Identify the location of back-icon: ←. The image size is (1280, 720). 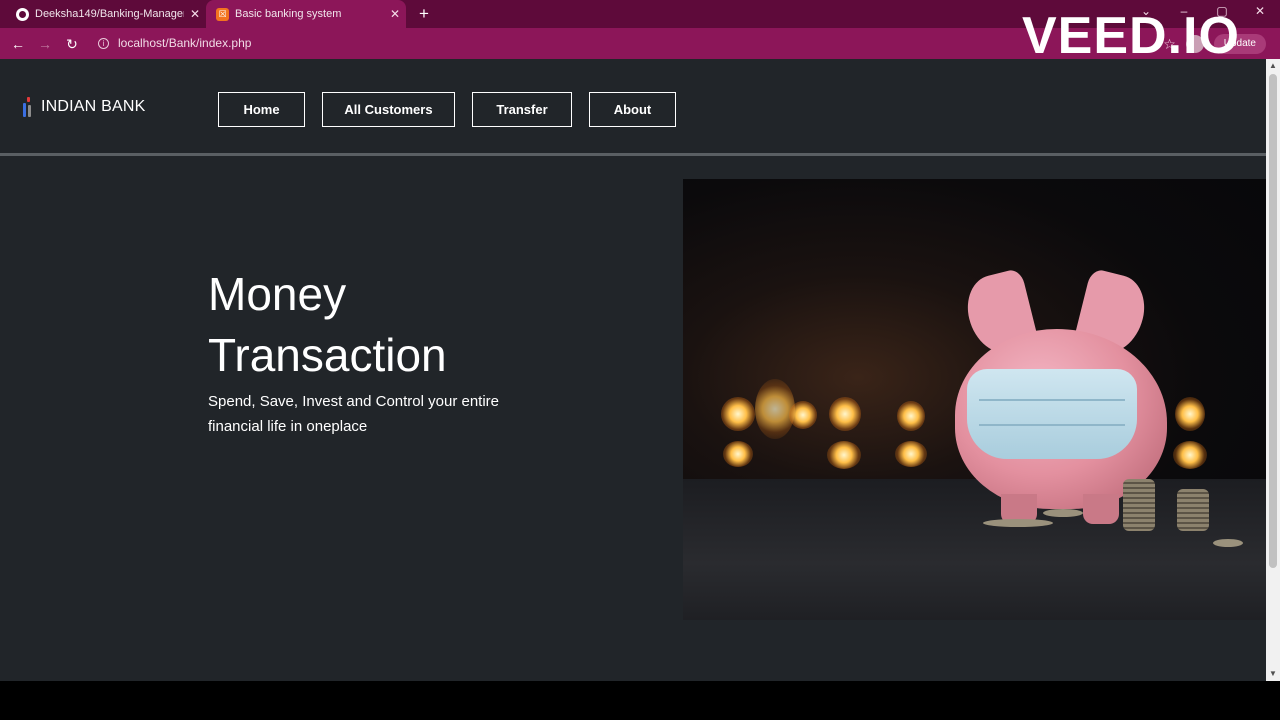
(18, 44).